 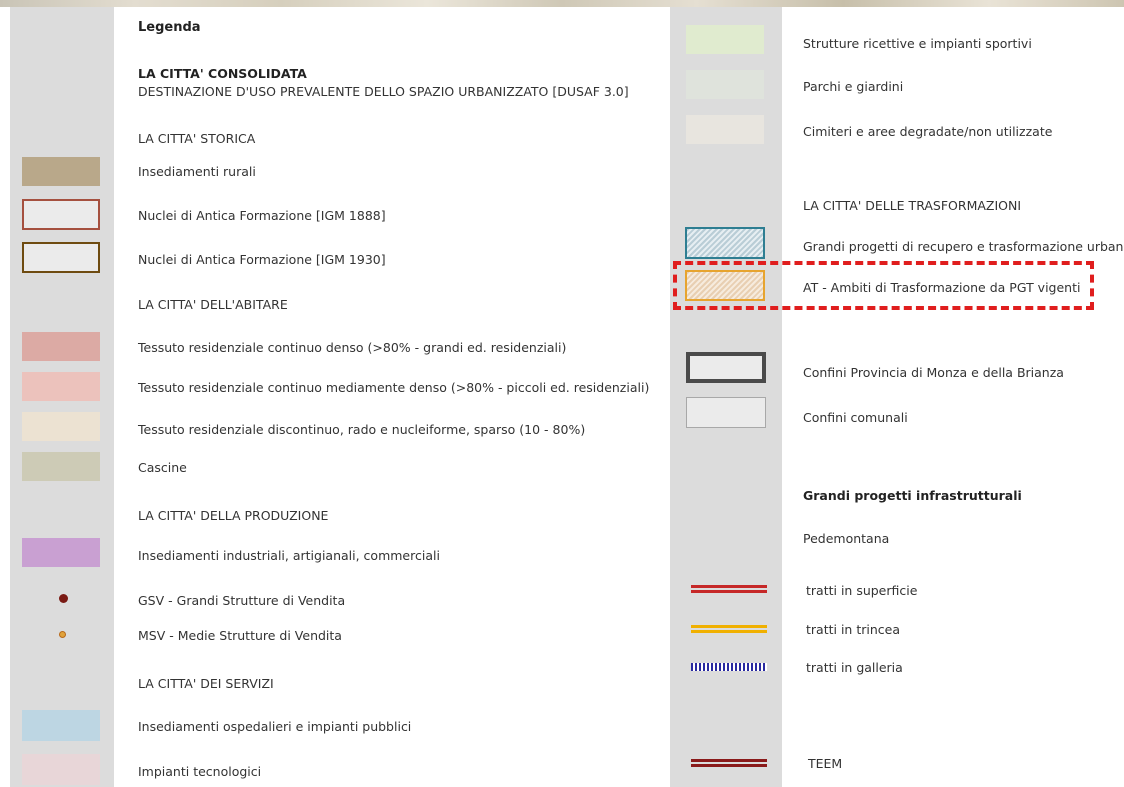 What do you see at coordinates (197, 171) in the screenshot?
I see `label-insediamenti-rurali: Insediamenti rurali` at bounding box center [197, 171].